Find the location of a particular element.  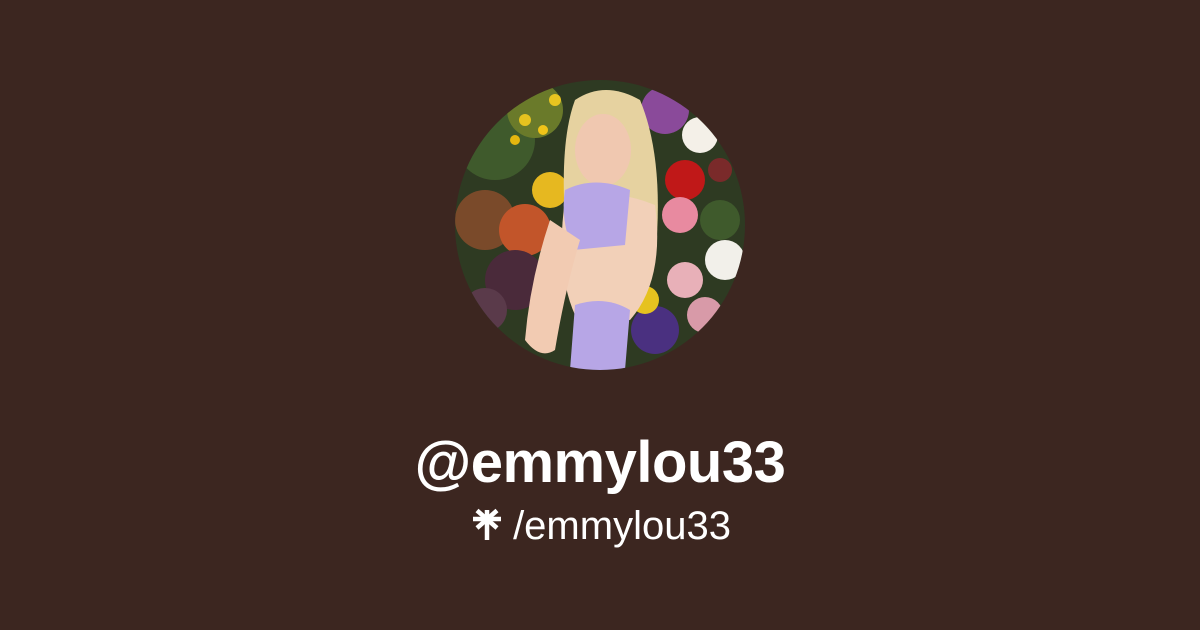

profile-link: /emmylou33 is located at coordinates (600, 526).